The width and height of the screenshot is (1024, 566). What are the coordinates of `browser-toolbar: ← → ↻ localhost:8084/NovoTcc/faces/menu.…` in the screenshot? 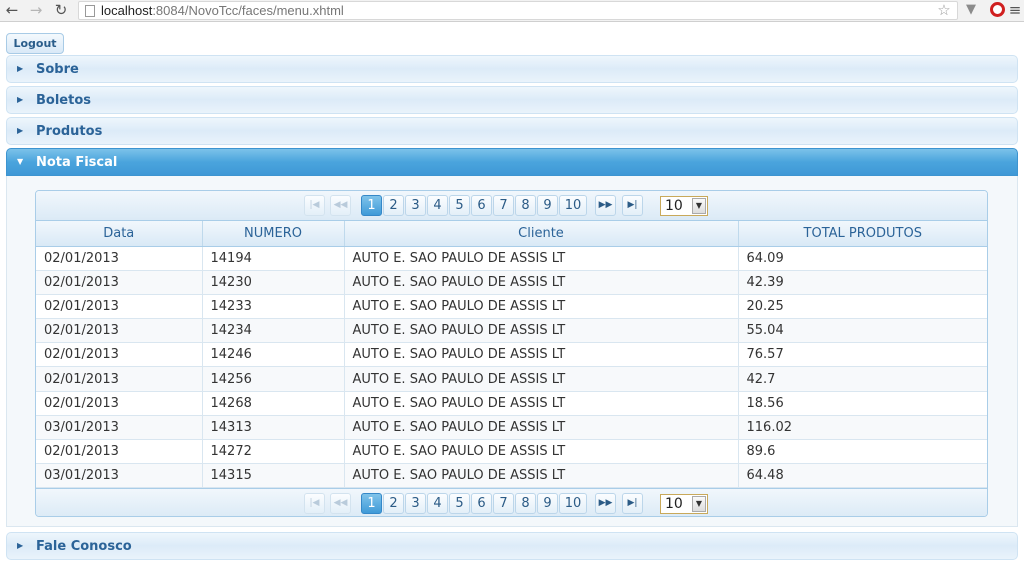 It's located at (512, 11).